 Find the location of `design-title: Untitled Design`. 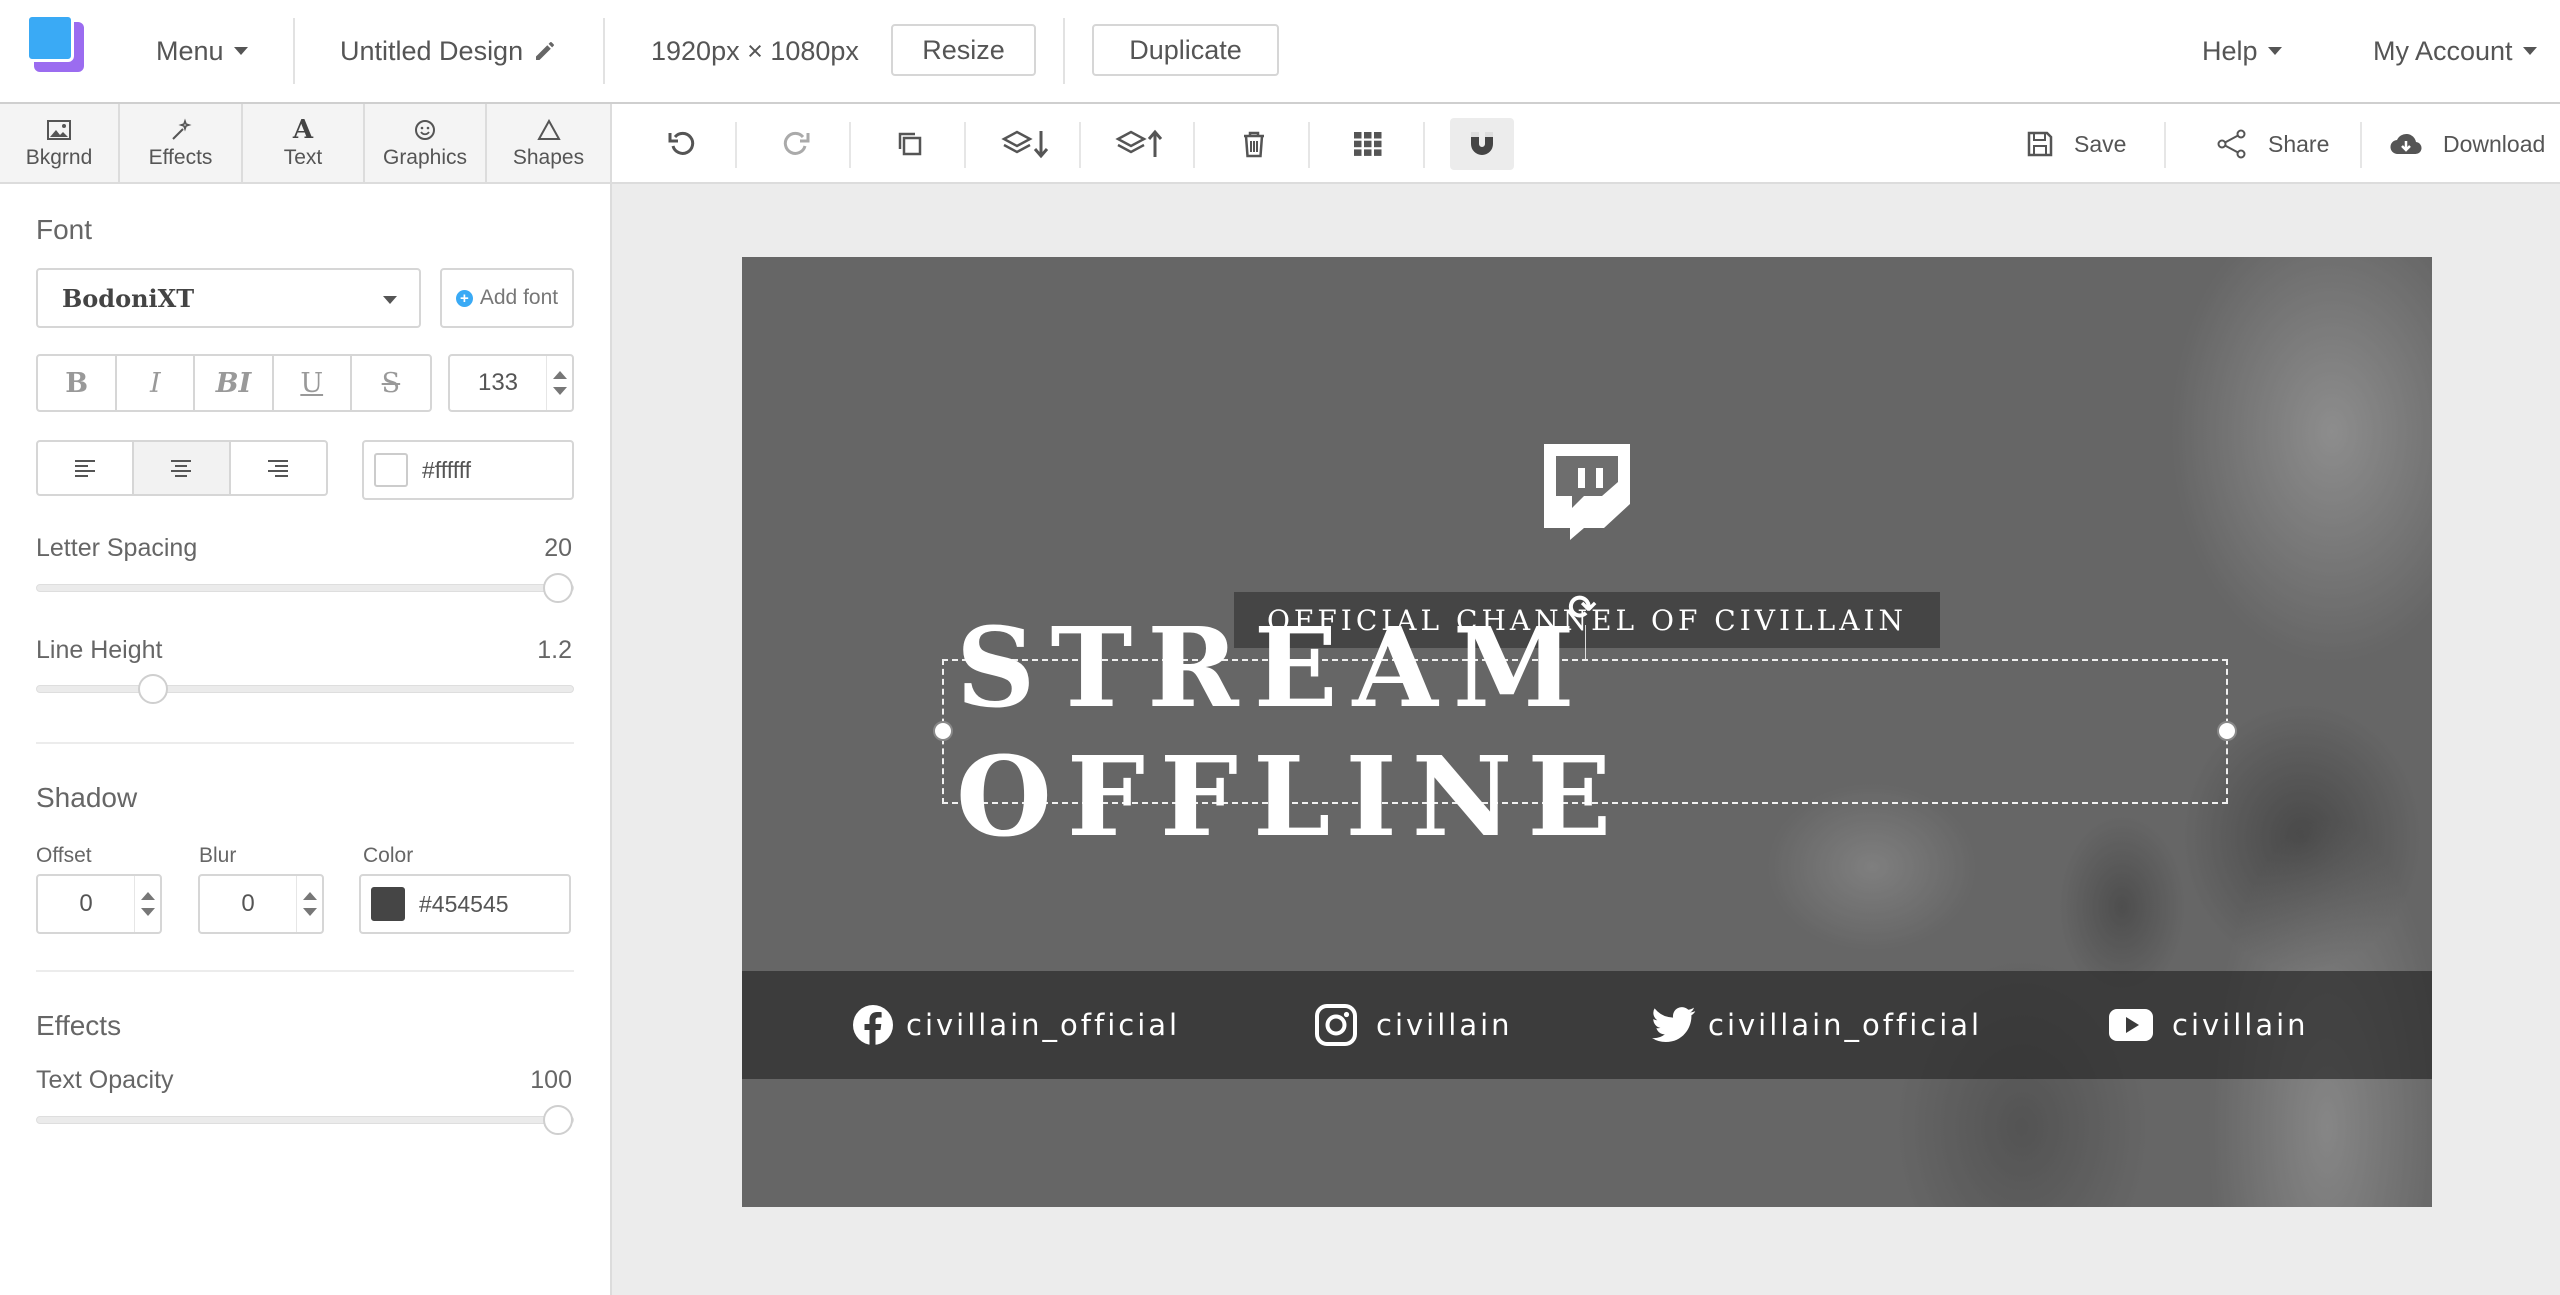

design-title: Untitled Design is located at coordinates (448, 51).